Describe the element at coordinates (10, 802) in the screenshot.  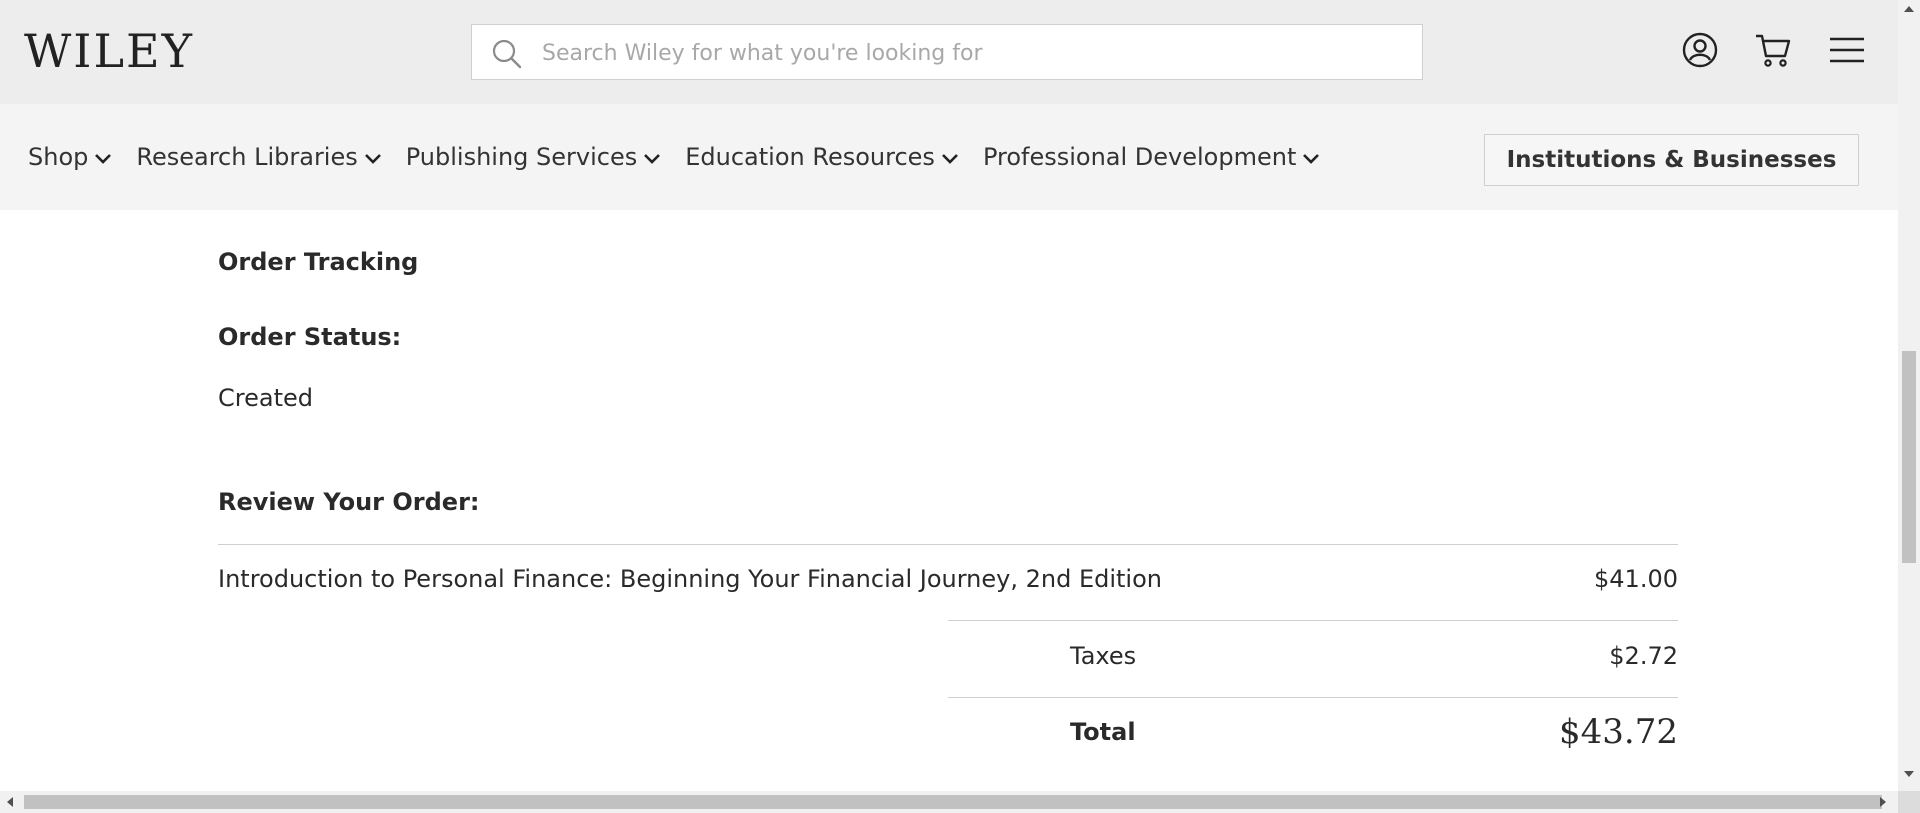
I see `scroll-left-icon` at that location.